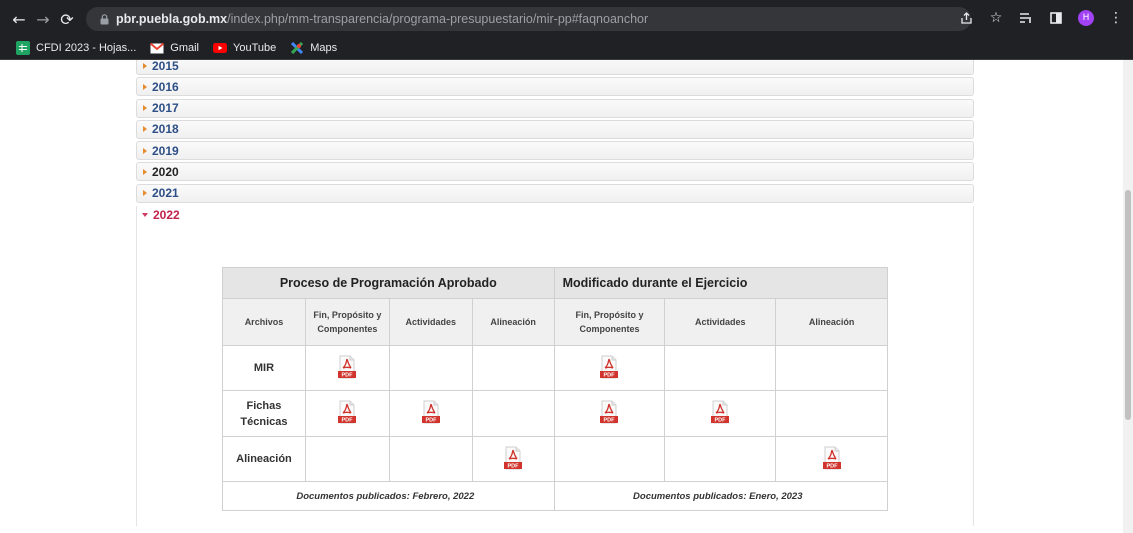  I want to click on table-row: MIR PDF PDF, so click(555, 368).